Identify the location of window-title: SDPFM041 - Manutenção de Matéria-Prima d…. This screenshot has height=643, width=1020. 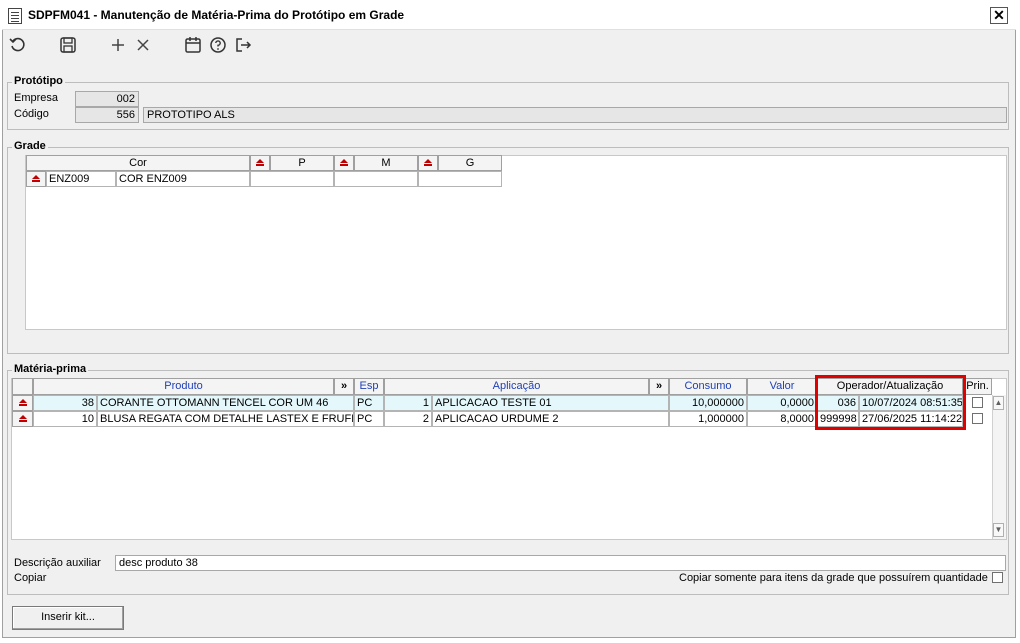
(216, 15).